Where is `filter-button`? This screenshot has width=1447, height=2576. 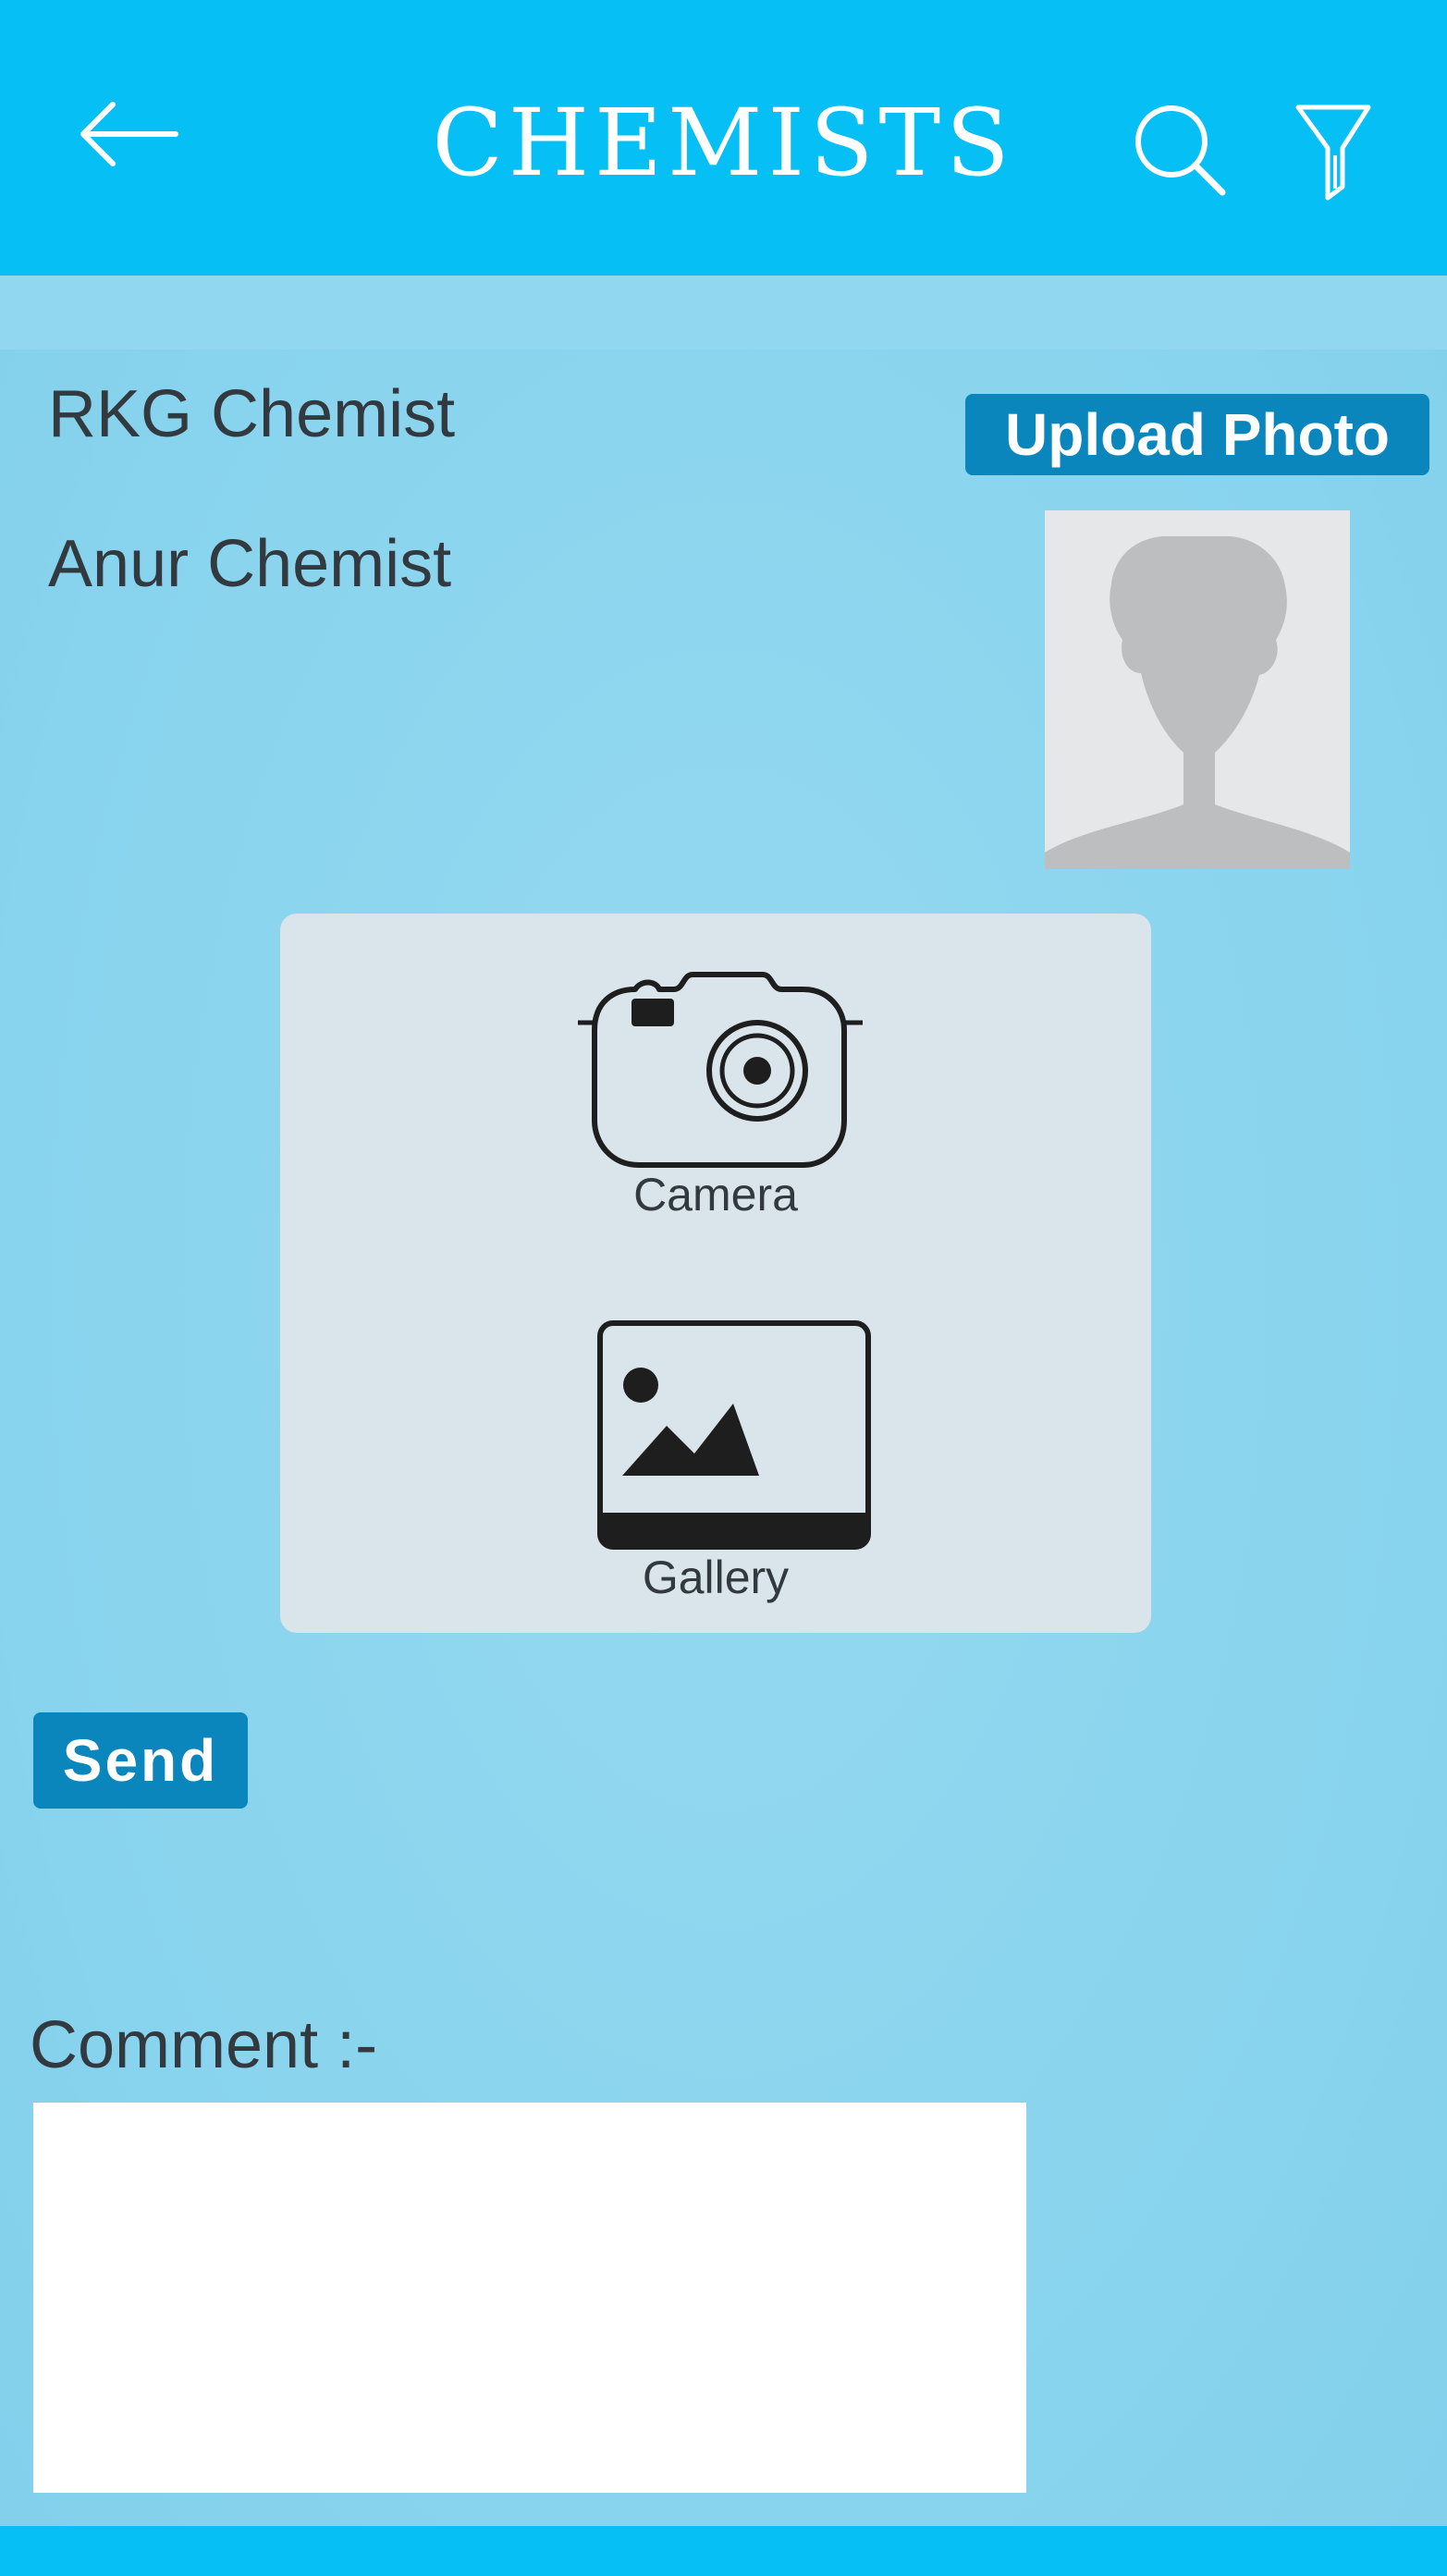
filter-button is located at coordinates (1334, 152).